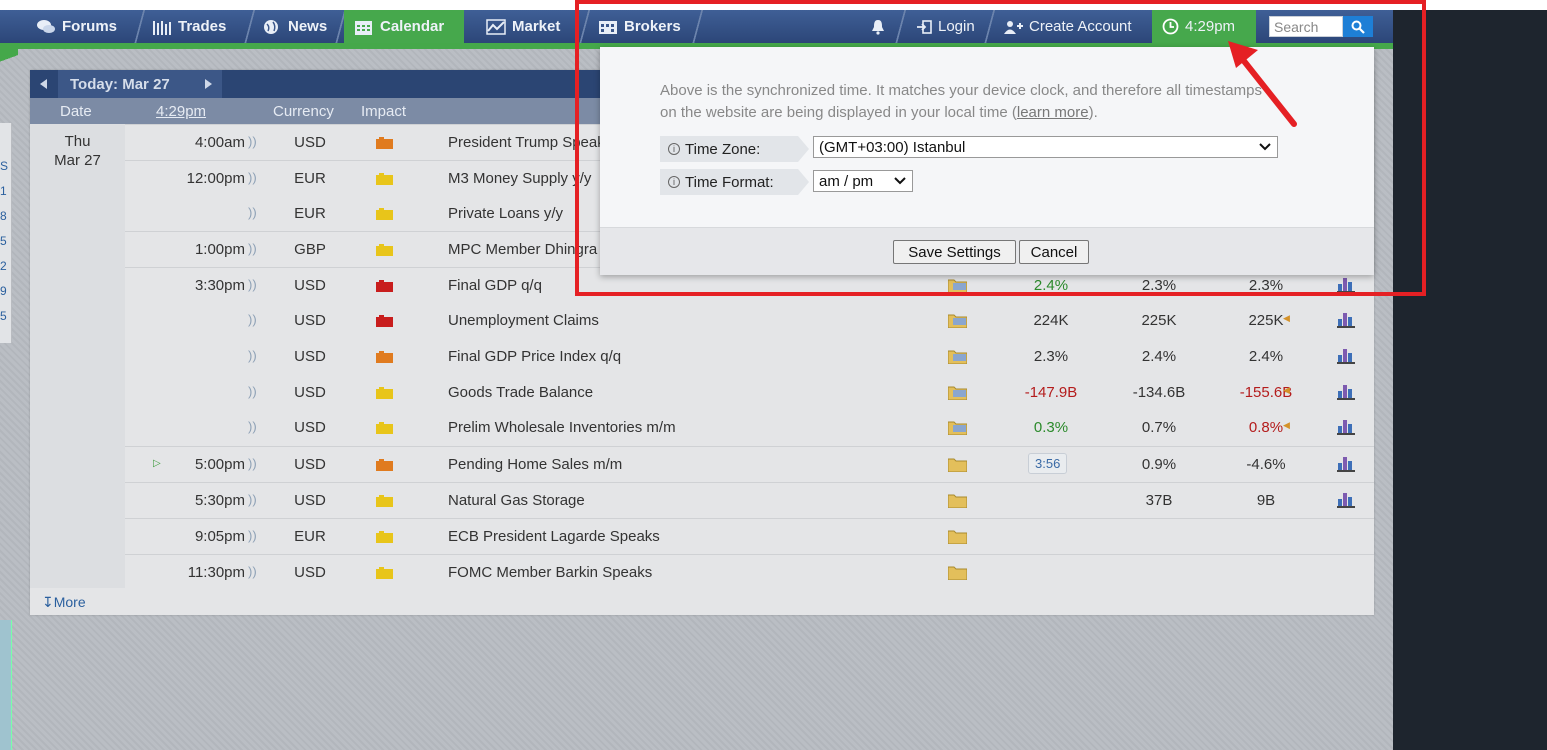 This screenshot has height=750, width=1547. What do you see at coordinates (77, 141) in the screenshot?
I see `date-day: Thu` at bounding box center [77, 141].